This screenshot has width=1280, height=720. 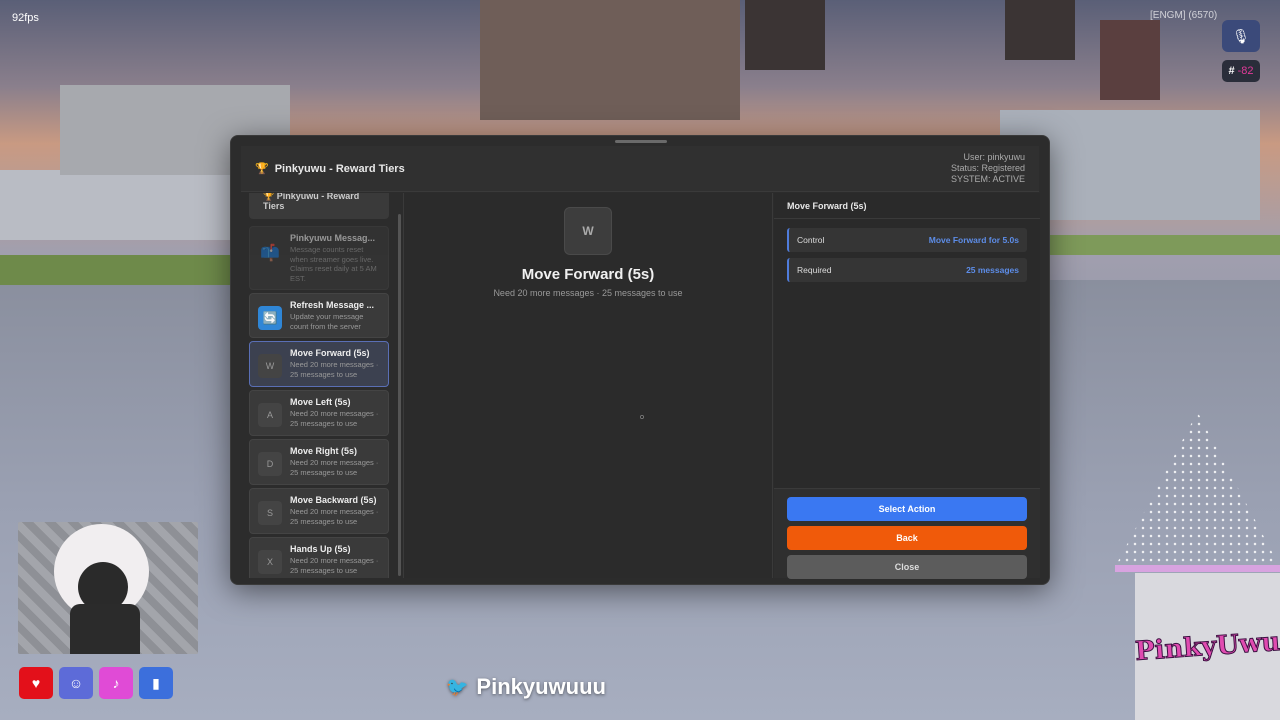 I want to click on webcam-avatar, so click(x=108, y=588).